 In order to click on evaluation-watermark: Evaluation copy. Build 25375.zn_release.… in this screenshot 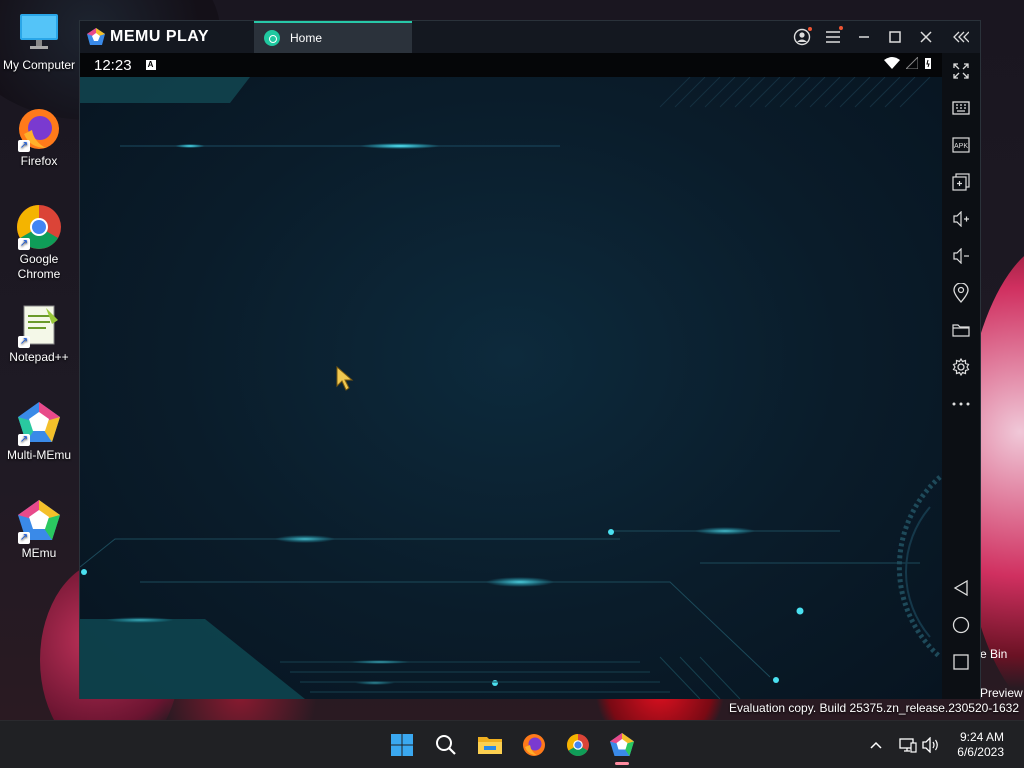, I will do `click(874, 708)`.